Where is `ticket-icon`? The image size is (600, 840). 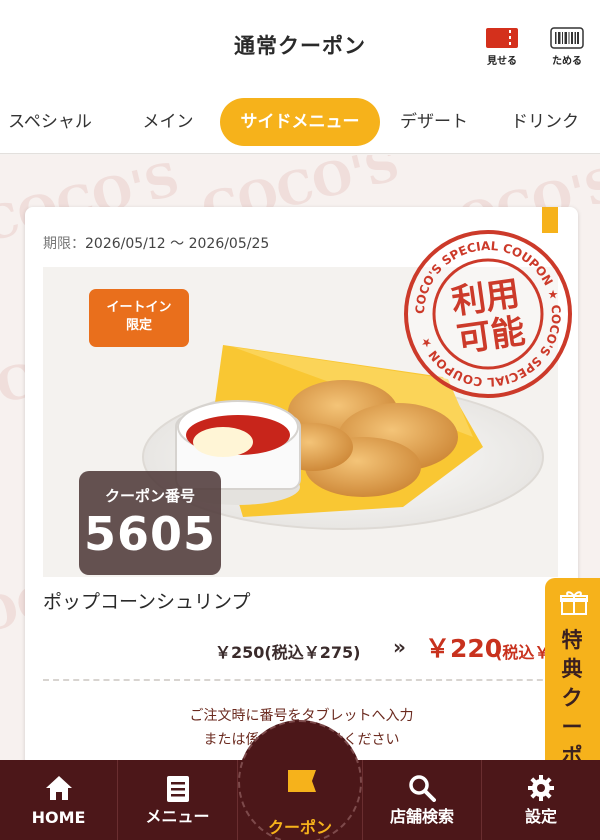 ticket-icon is located at coordinates (502, 38).